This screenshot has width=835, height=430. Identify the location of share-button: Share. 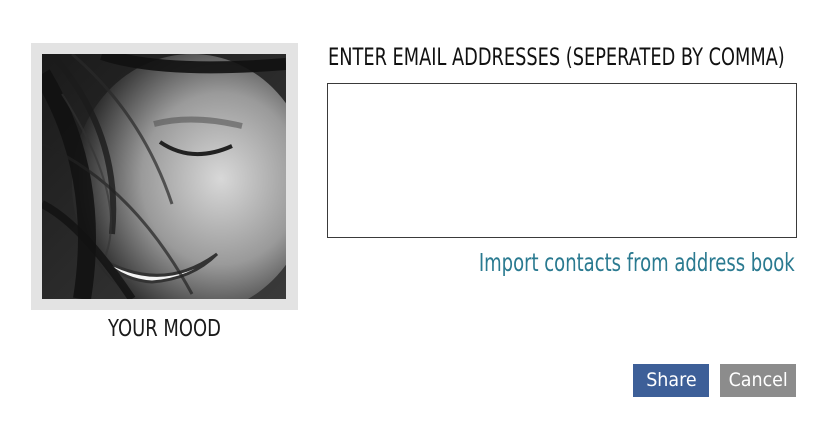
(671, 380).